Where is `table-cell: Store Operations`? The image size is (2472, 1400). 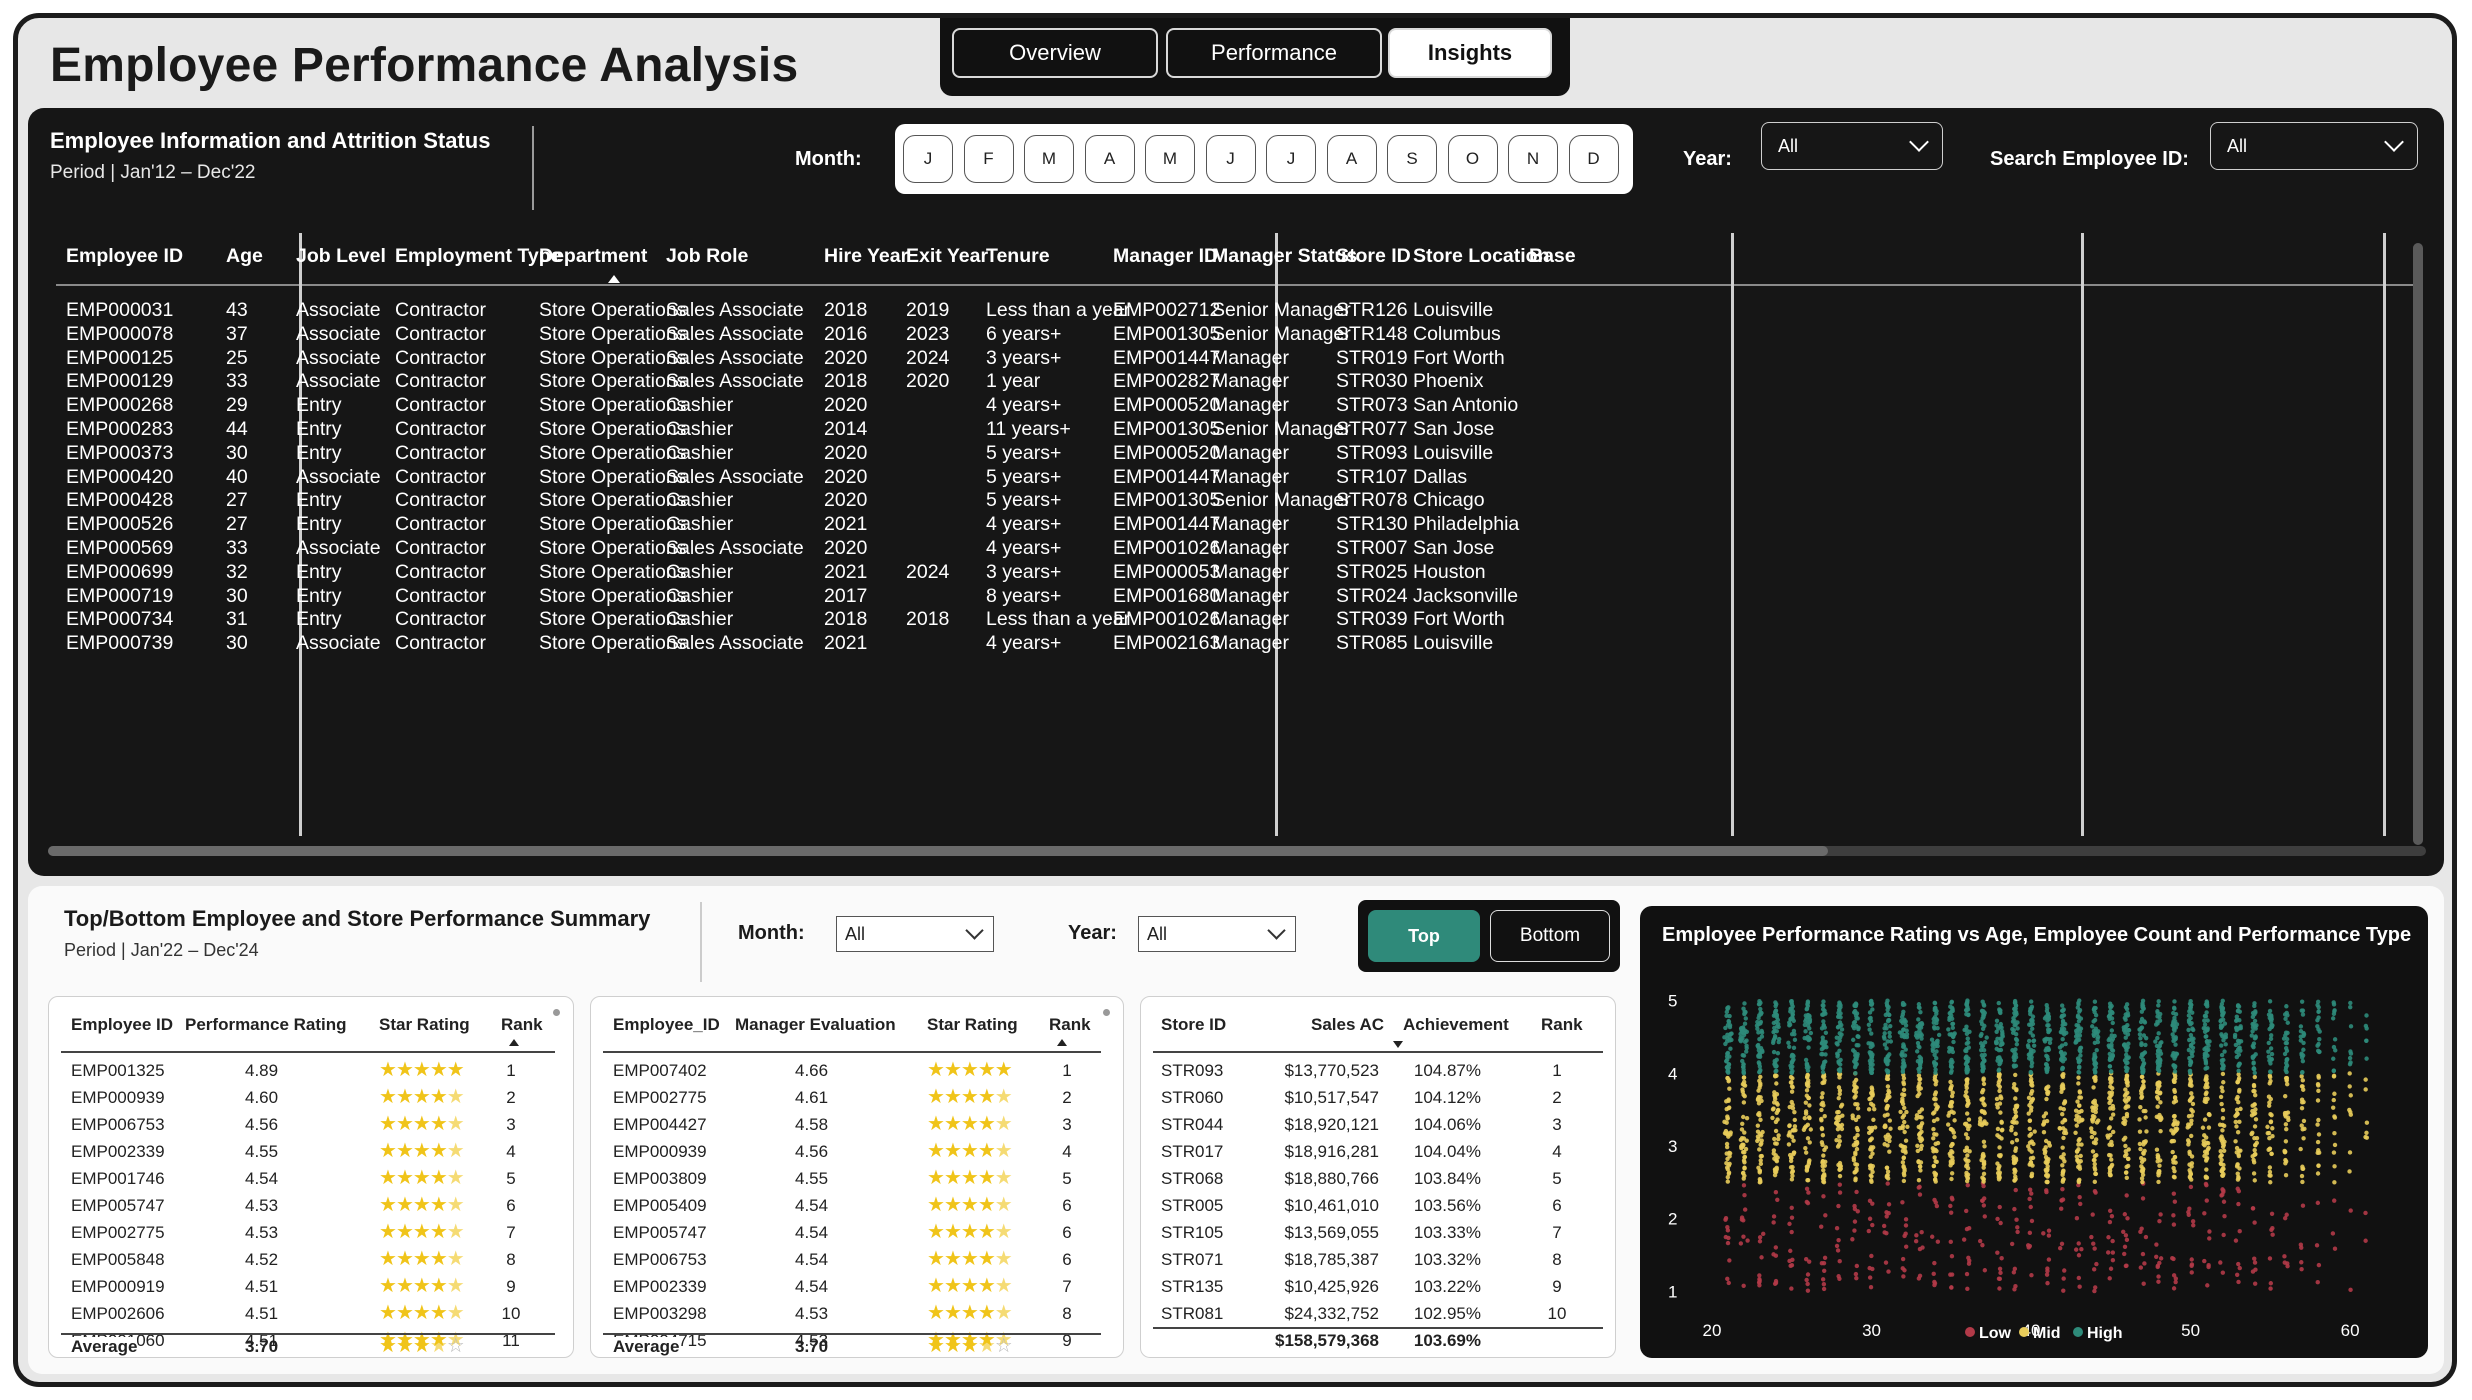
table-cell: Store Operations is located at coordinates (613, 524).